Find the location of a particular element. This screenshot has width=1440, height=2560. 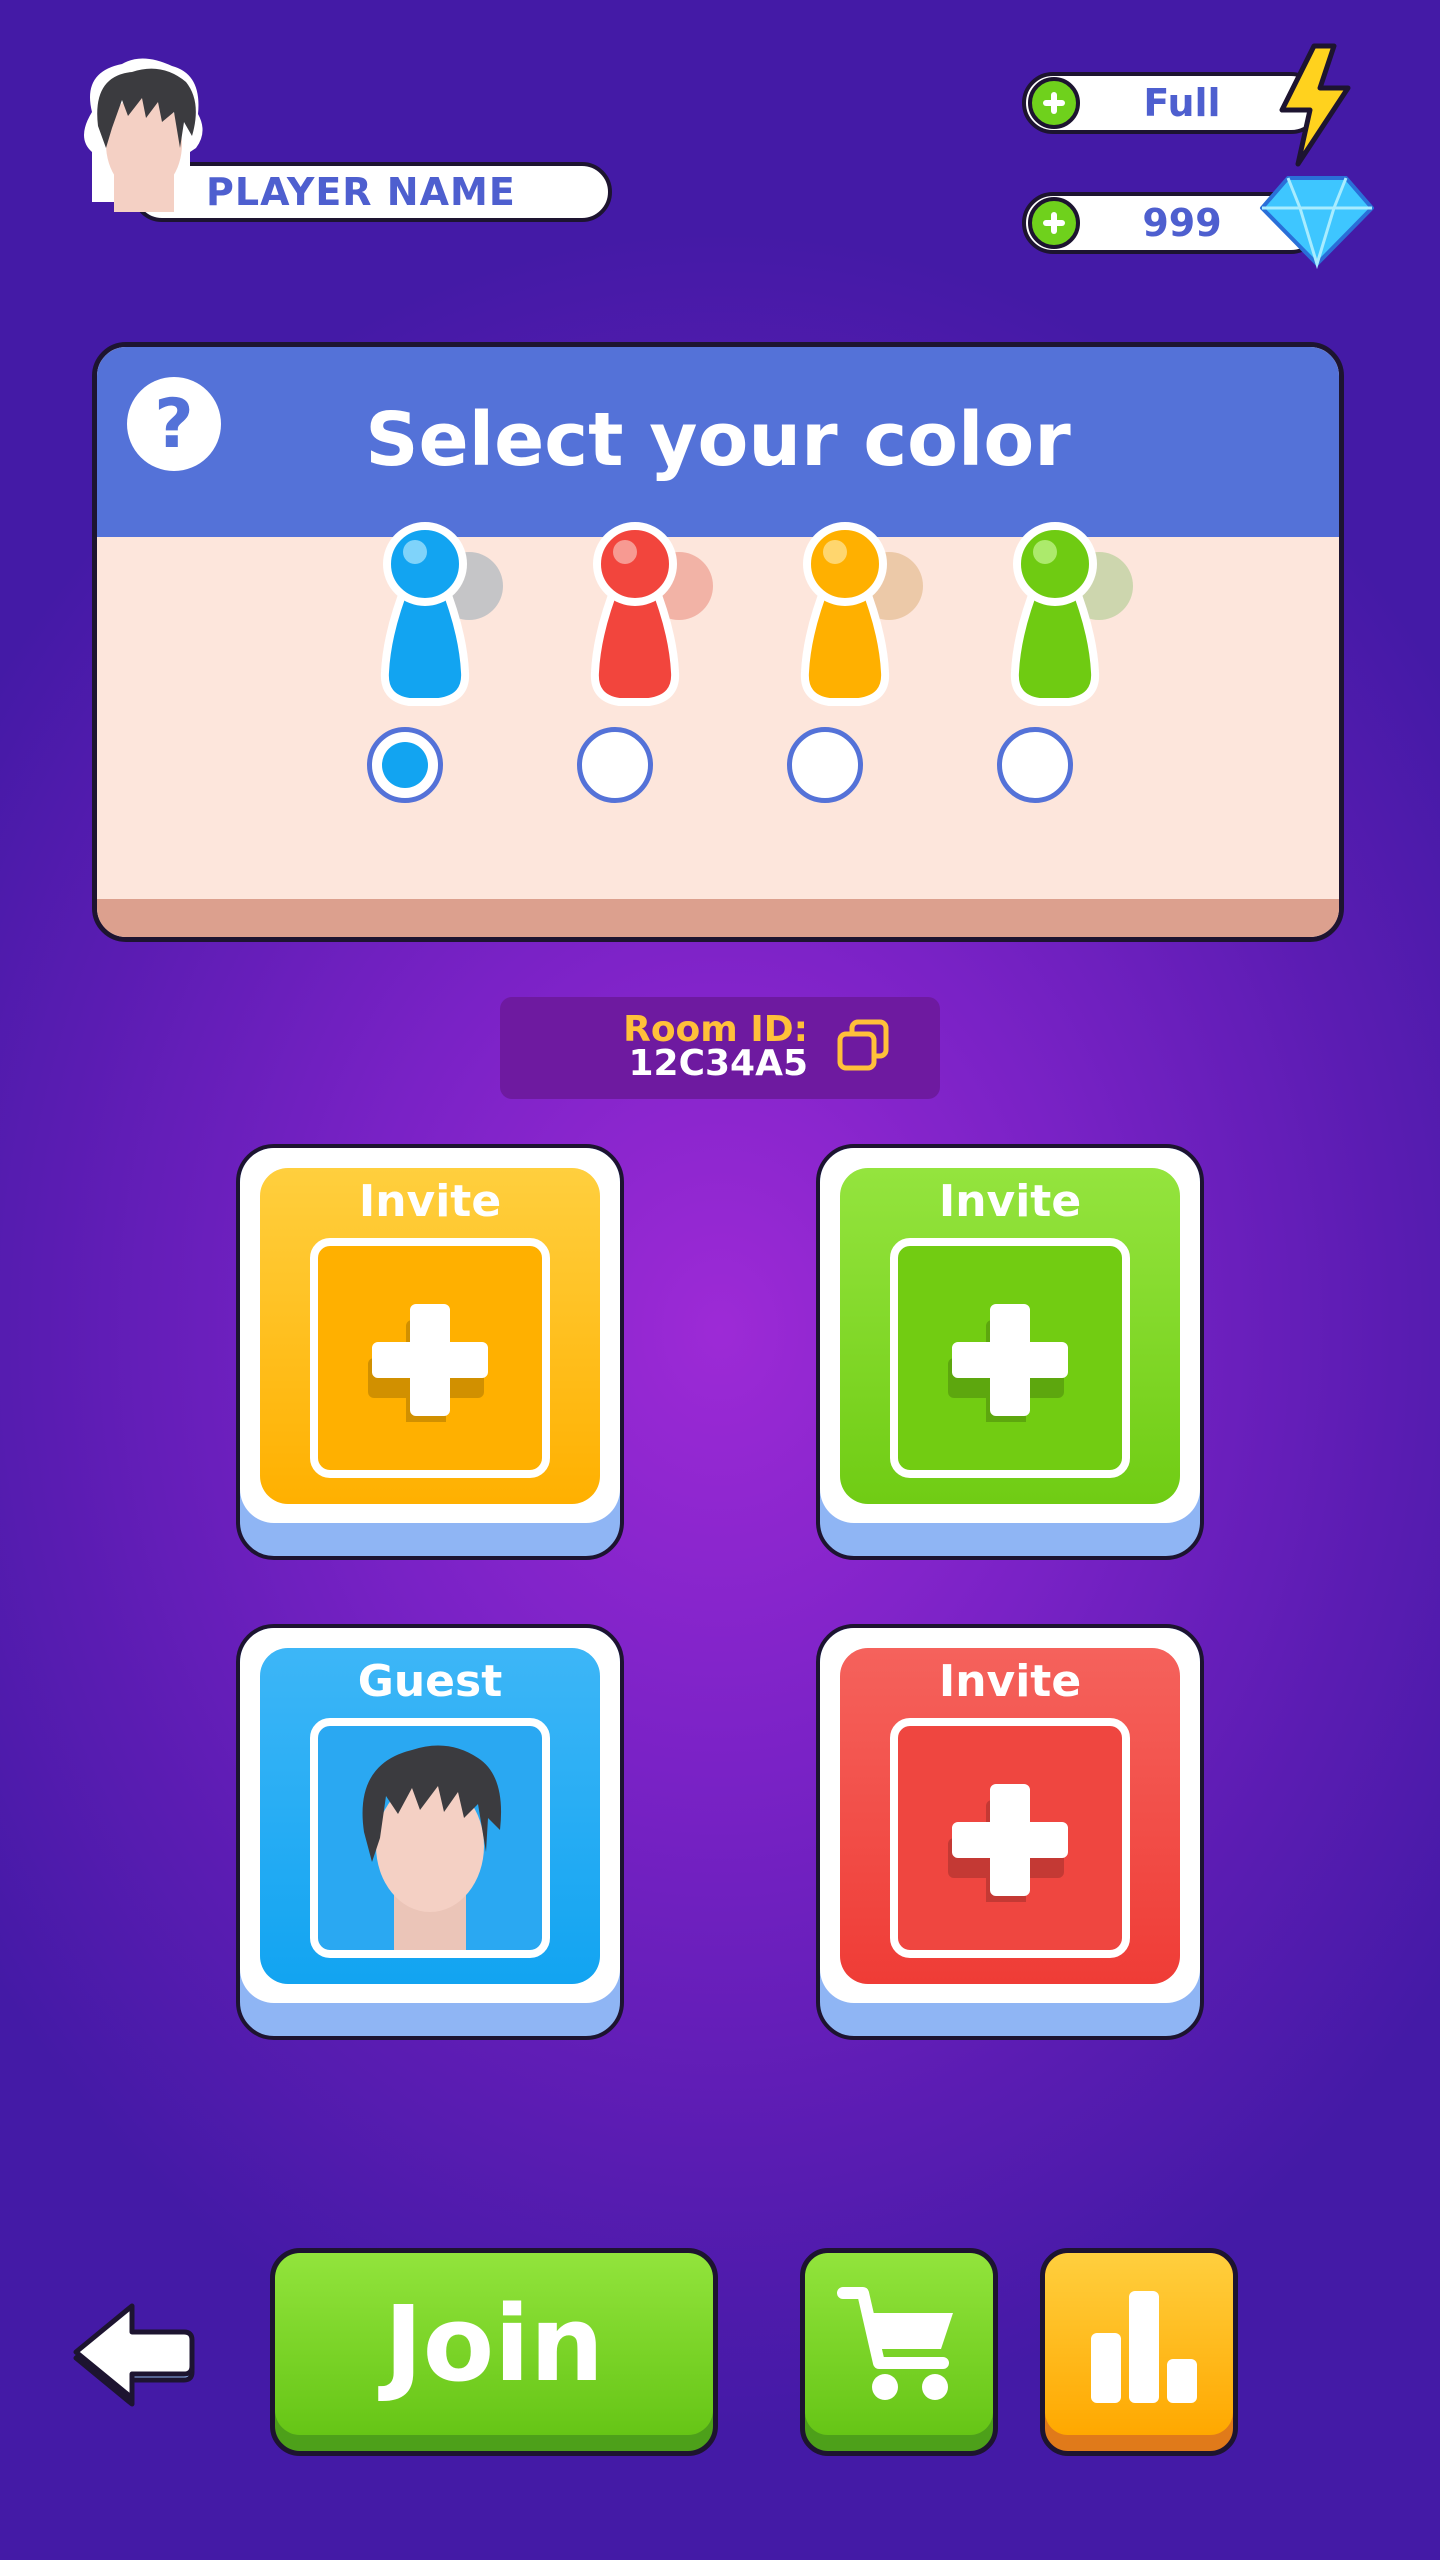

yellow-pawn-icon is located at coordinates (857, 622).